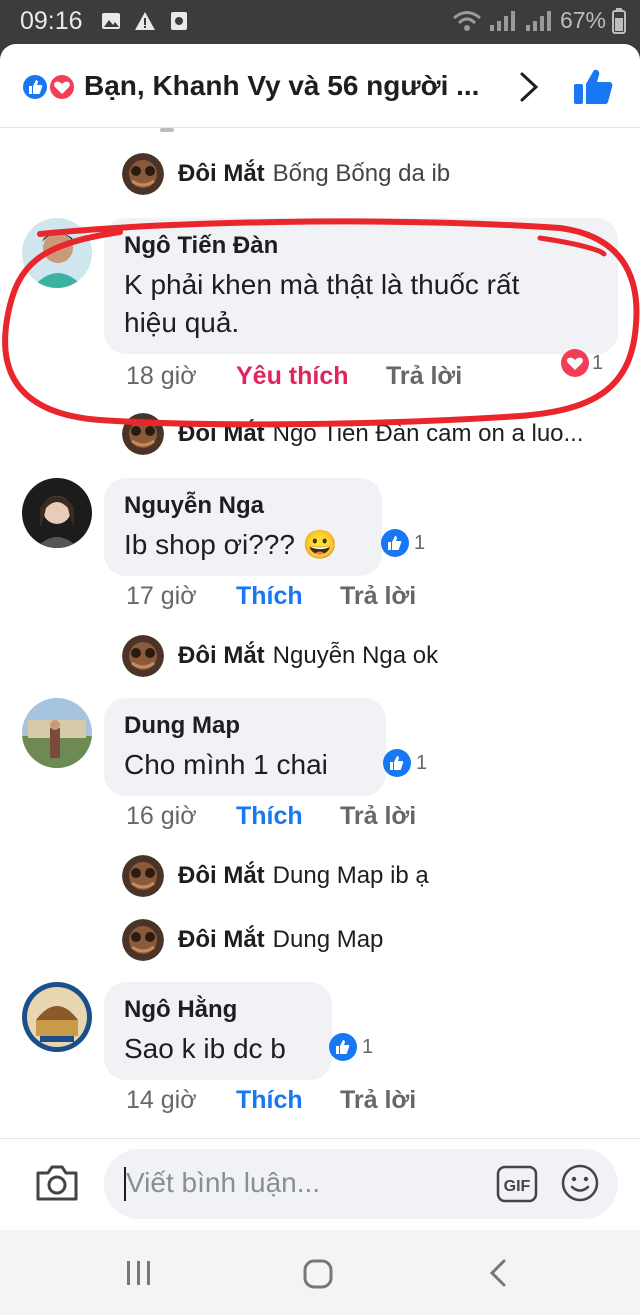 This screenshot has height=1315, width=640. I want to click on comment-composer: Viết bình luận... GIF, so click(320, 1184).